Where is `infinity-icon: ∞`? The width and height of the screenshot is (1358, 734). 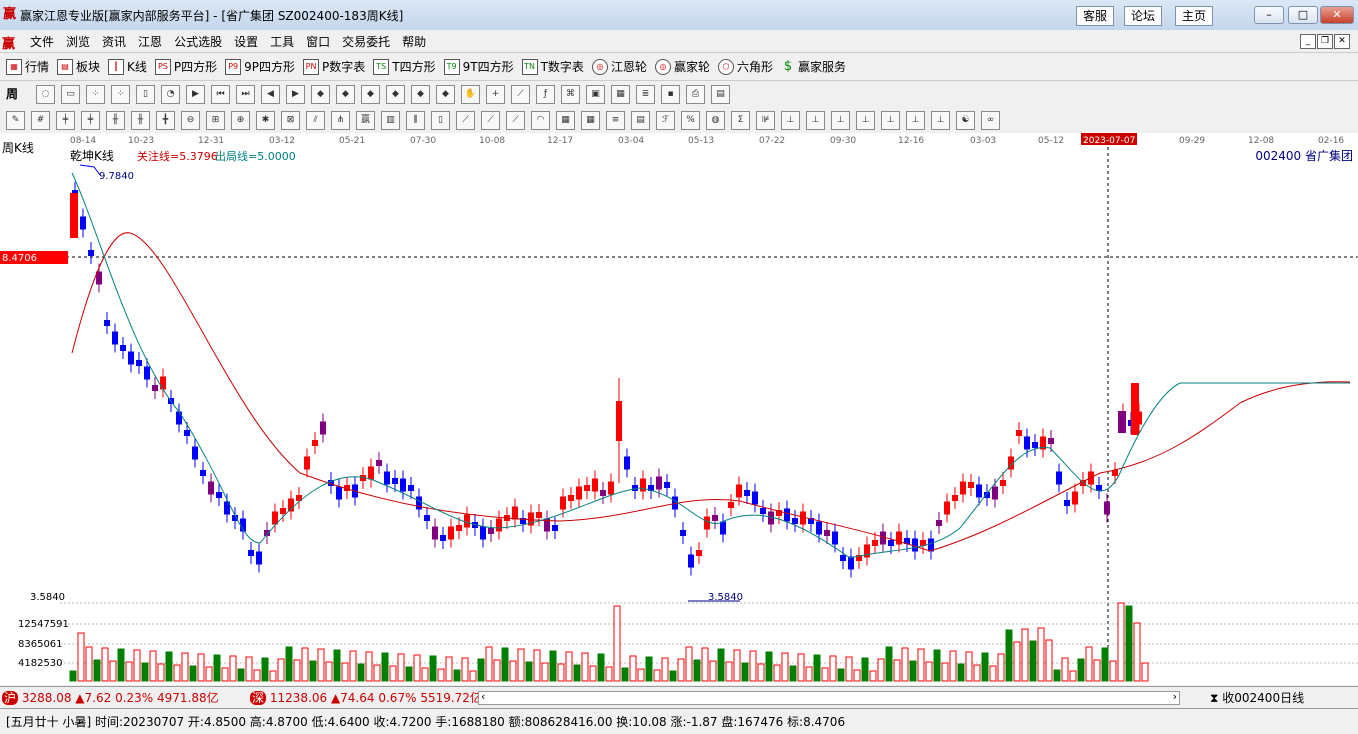 infinity-icon: ∞ is located at coordinates (990, 120).